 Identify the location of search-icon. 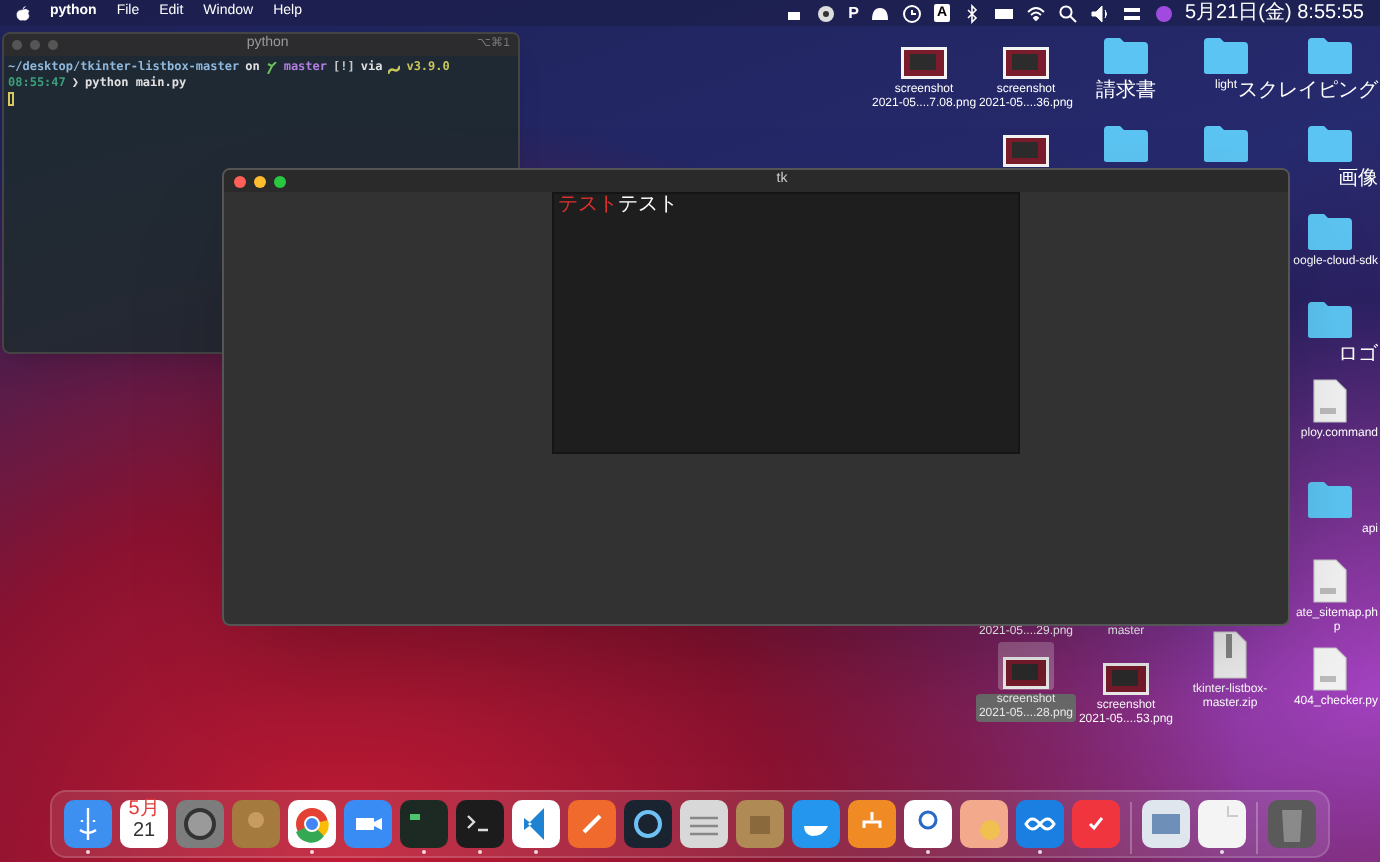
(1067, 13).